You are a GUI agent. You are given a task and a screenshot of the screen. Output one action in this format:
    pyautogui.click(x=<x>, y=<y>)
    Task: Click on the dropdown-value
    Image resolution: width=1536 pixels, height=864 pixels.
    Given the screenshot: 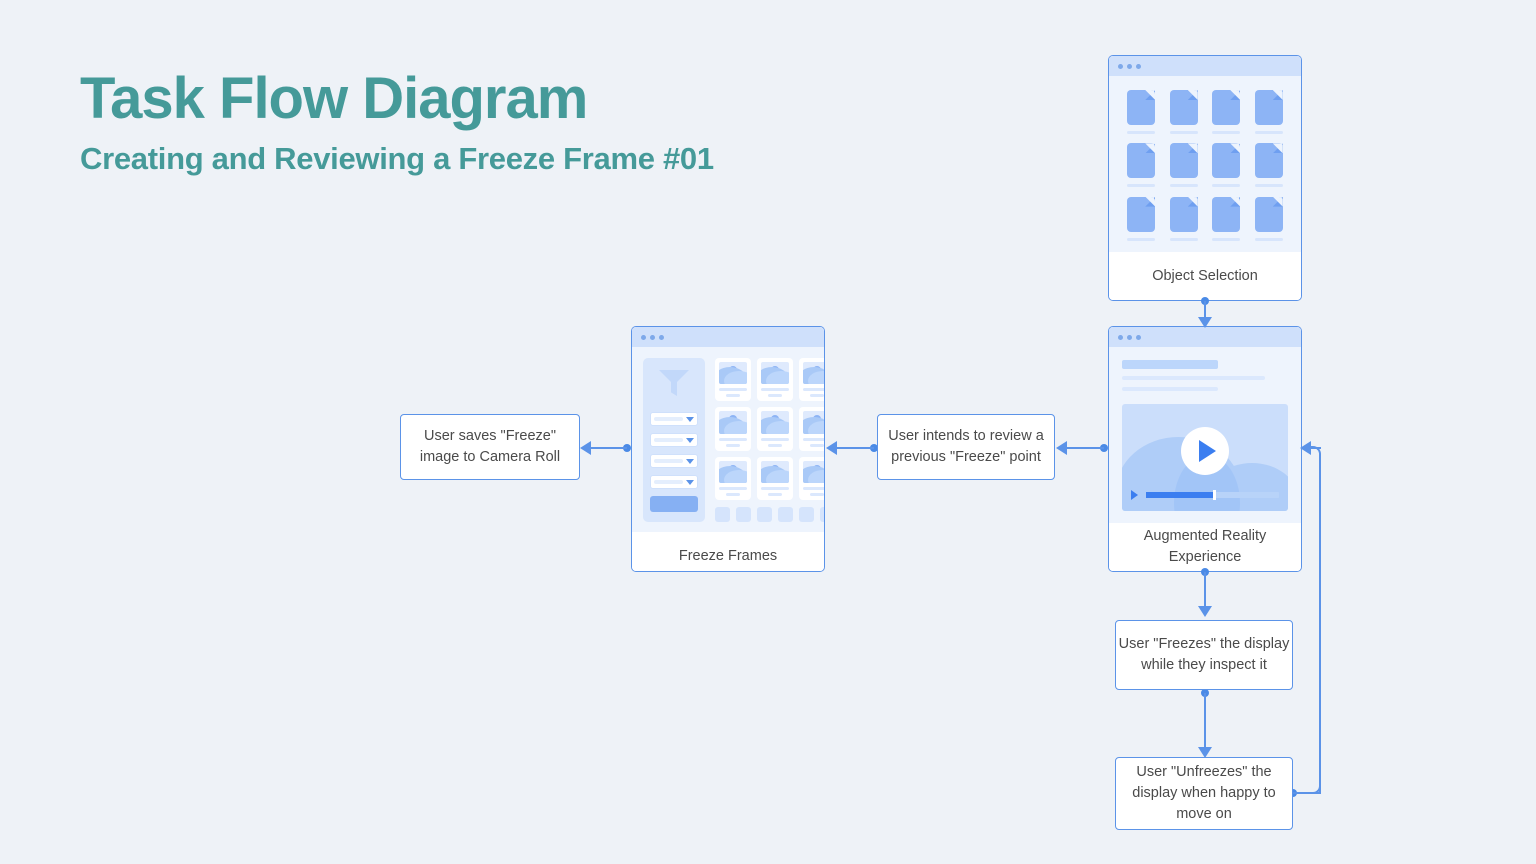 What is the action you would take?
    pyautogui.click(x=668, y=482)
    